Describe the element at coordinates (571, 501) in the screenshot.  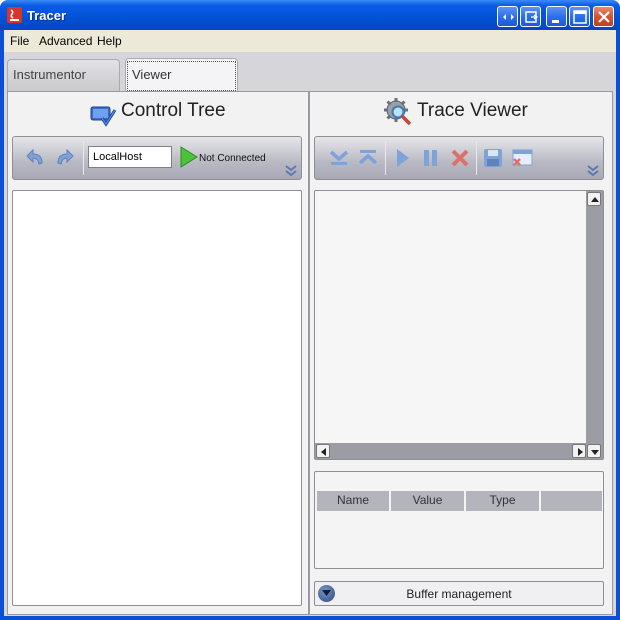
I see `column-header-extra` at that location.